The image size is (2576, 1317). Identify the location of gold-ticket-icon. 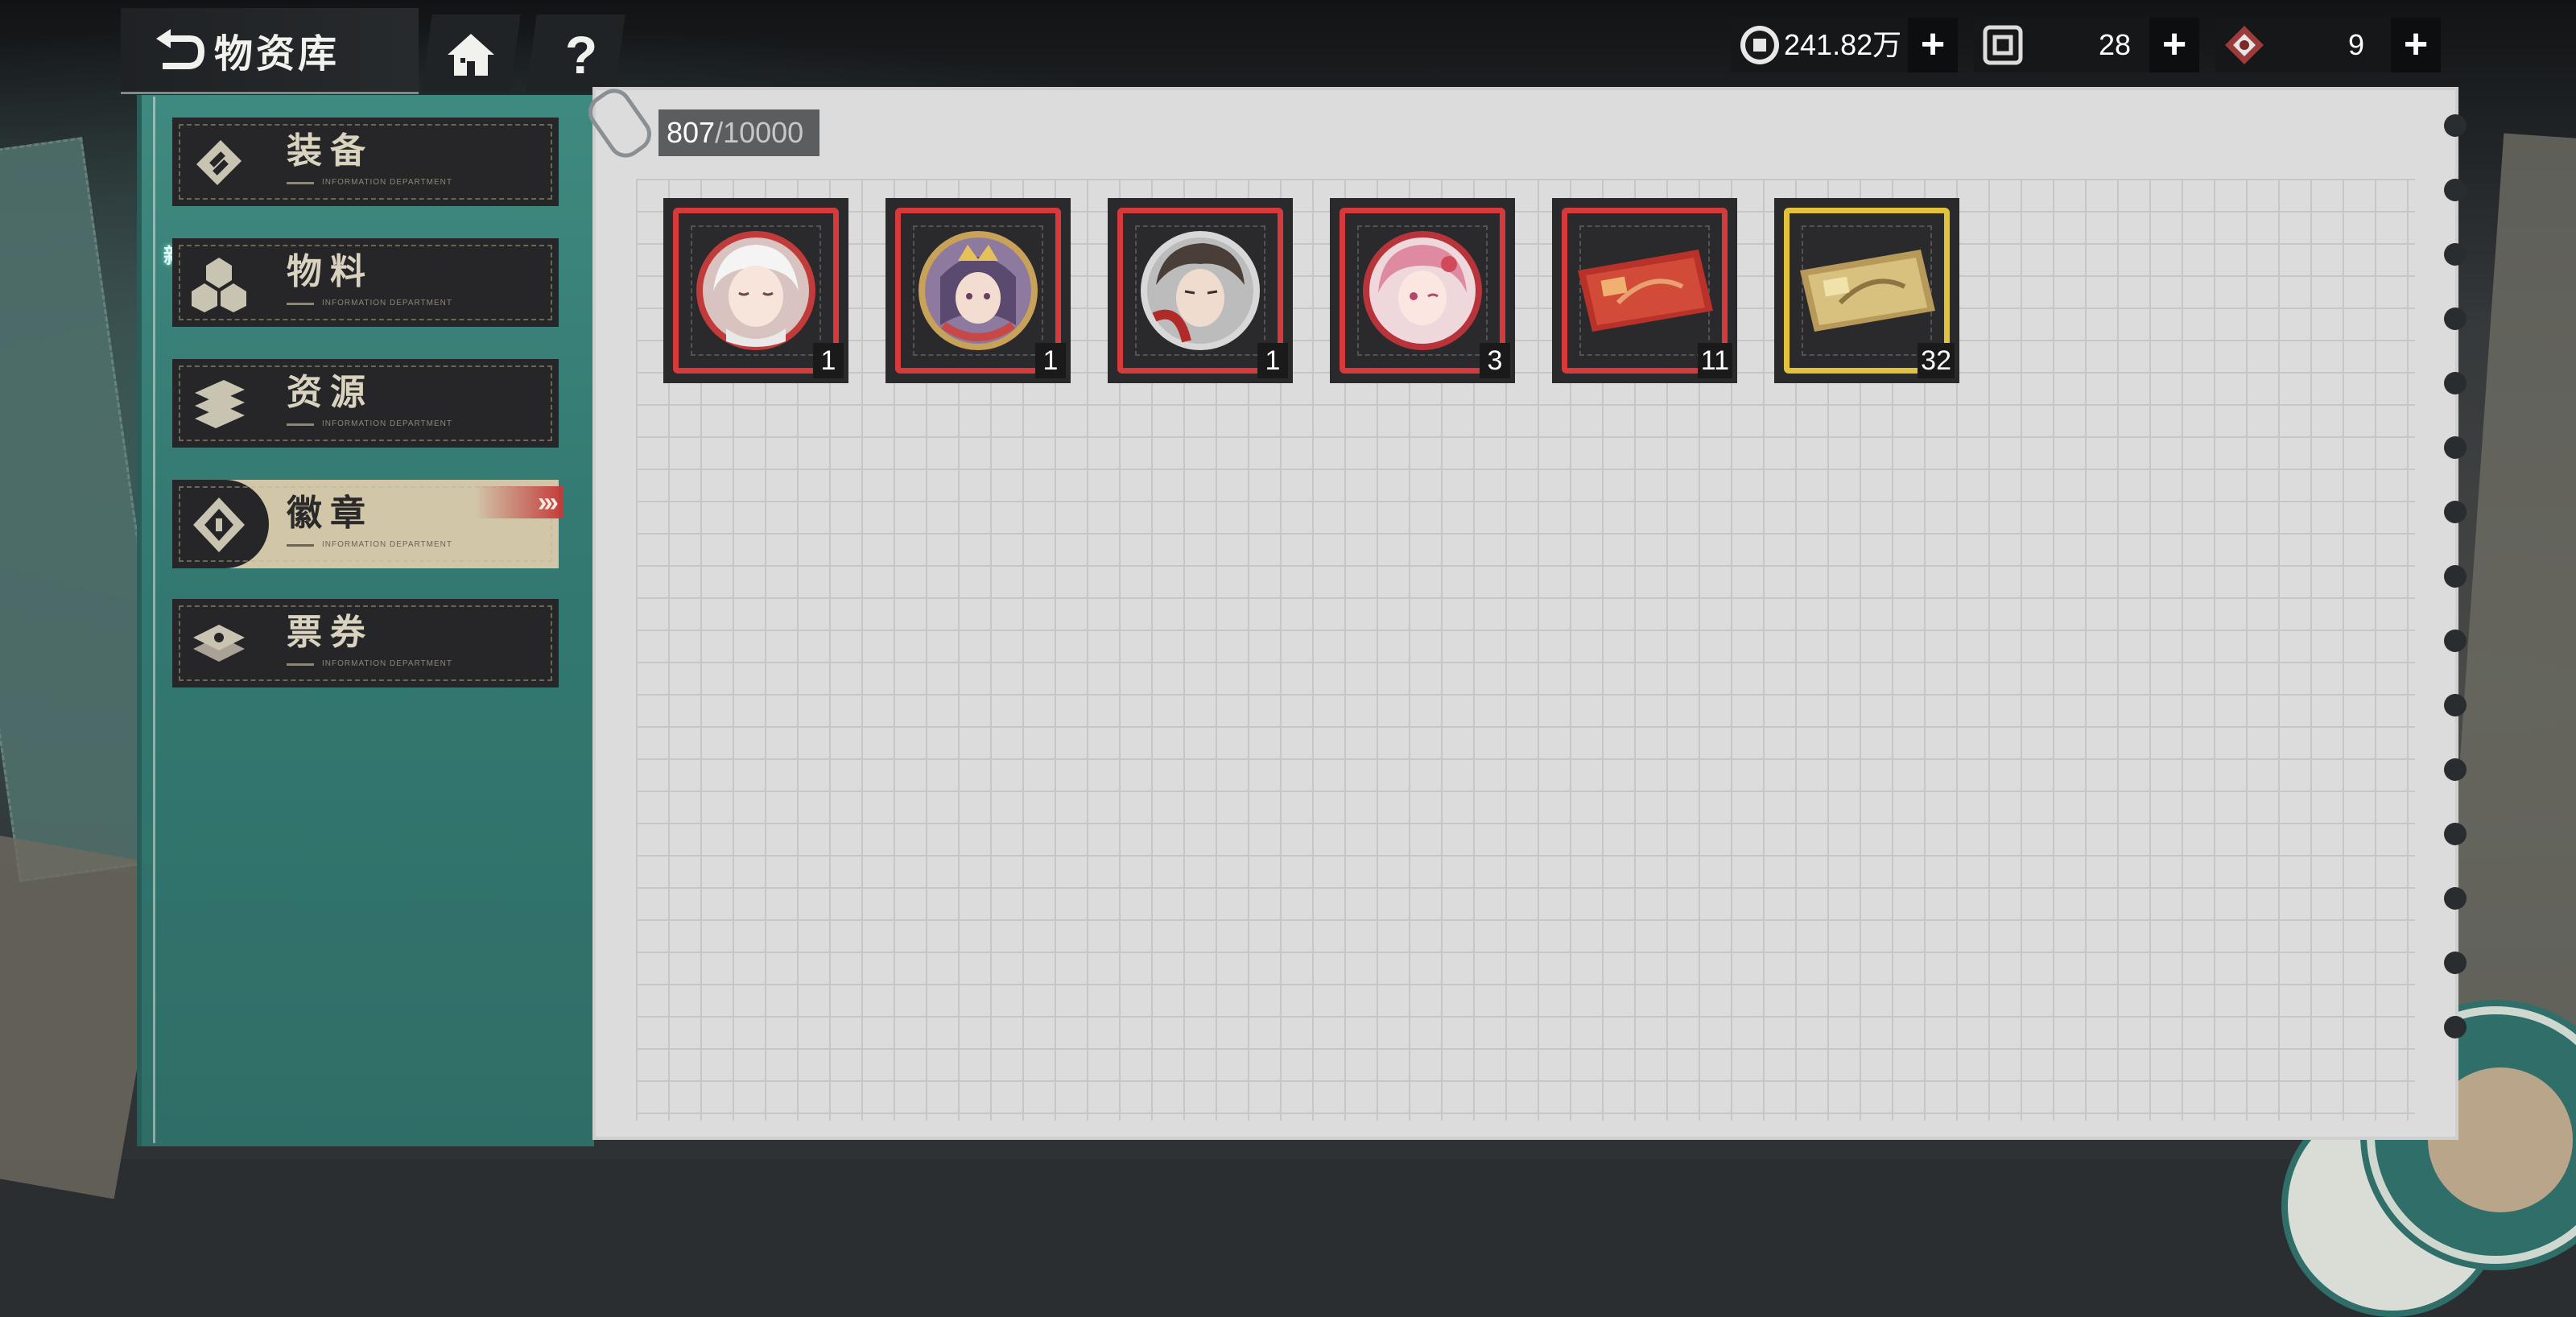
(1867, 291).